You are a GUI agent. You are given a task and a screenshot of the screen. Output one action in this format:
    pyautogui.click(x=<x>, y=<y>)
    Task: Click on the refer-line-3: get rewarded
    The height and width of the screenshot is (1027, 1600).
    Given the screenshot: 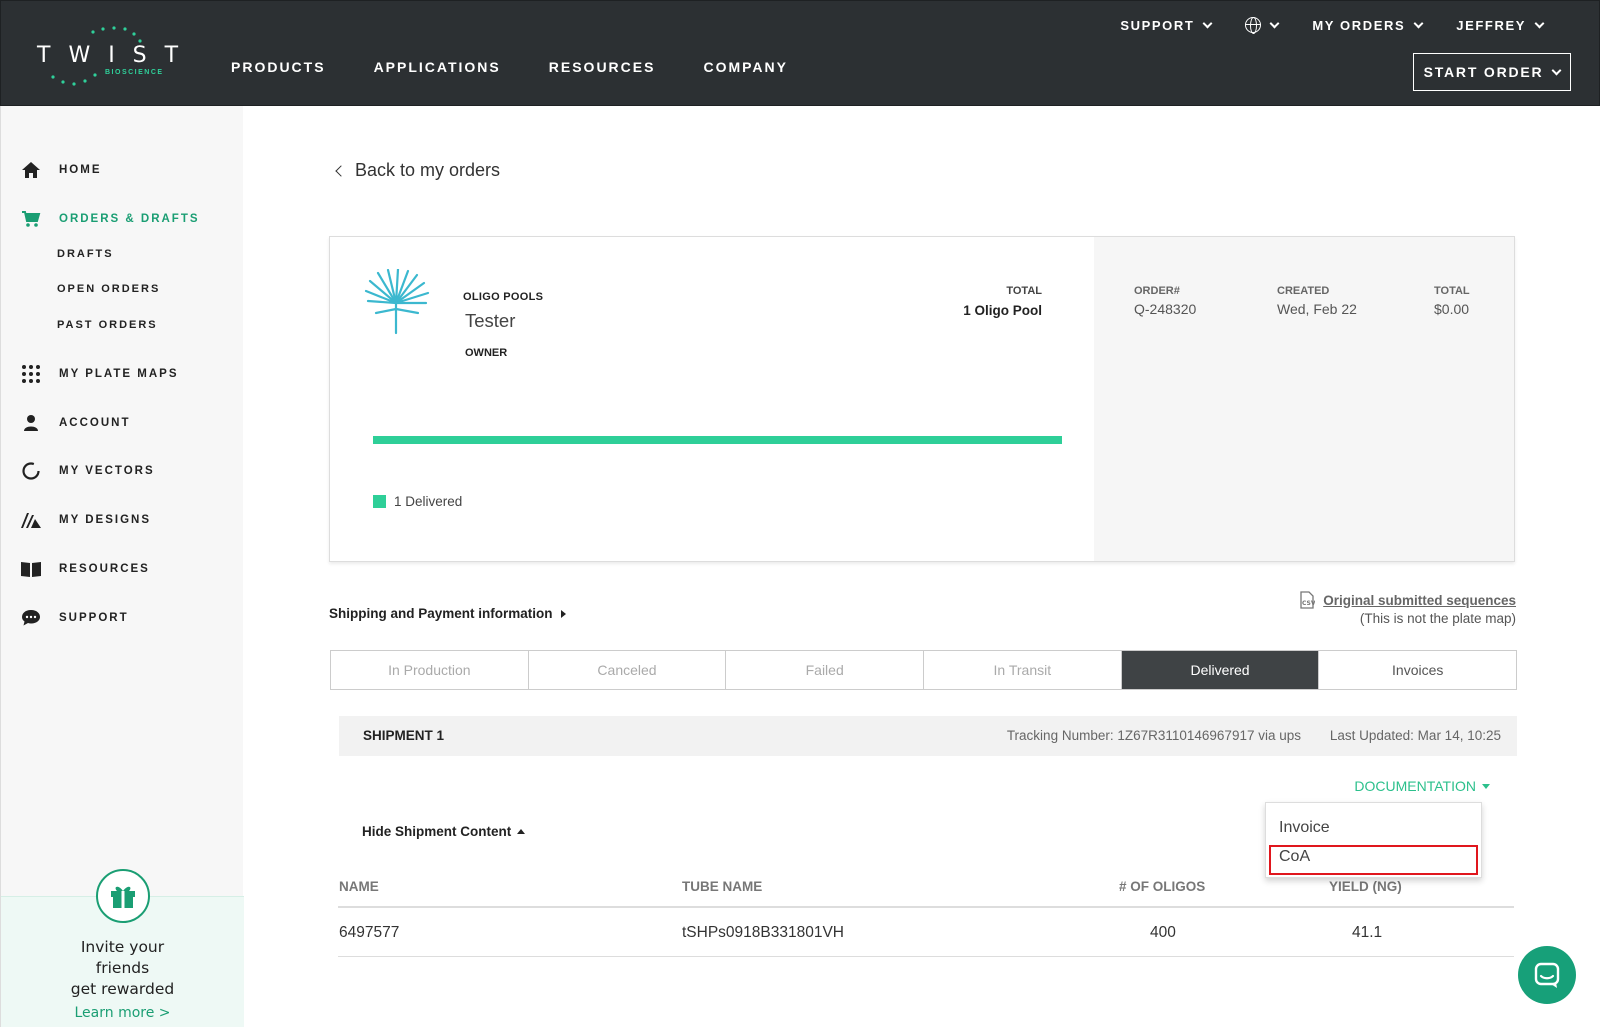 What is the action you would take?
    pyautogui.click(x=122, y=989)
    